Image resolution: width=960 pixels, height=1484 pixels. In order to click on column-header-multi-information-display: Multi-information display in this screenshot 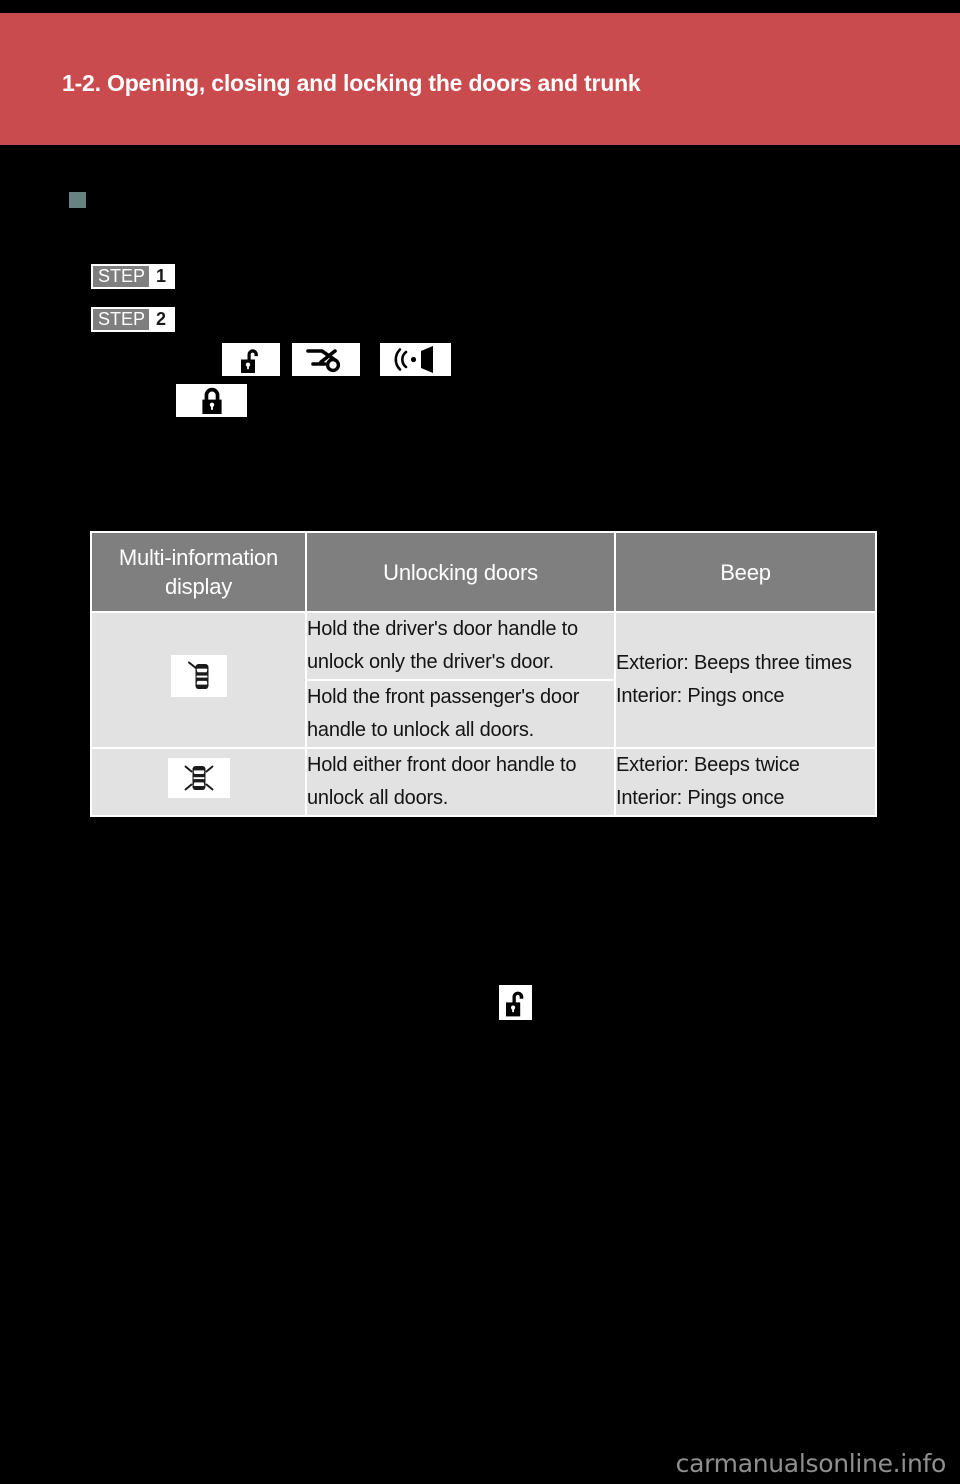, I will do `click(198, 572)`.